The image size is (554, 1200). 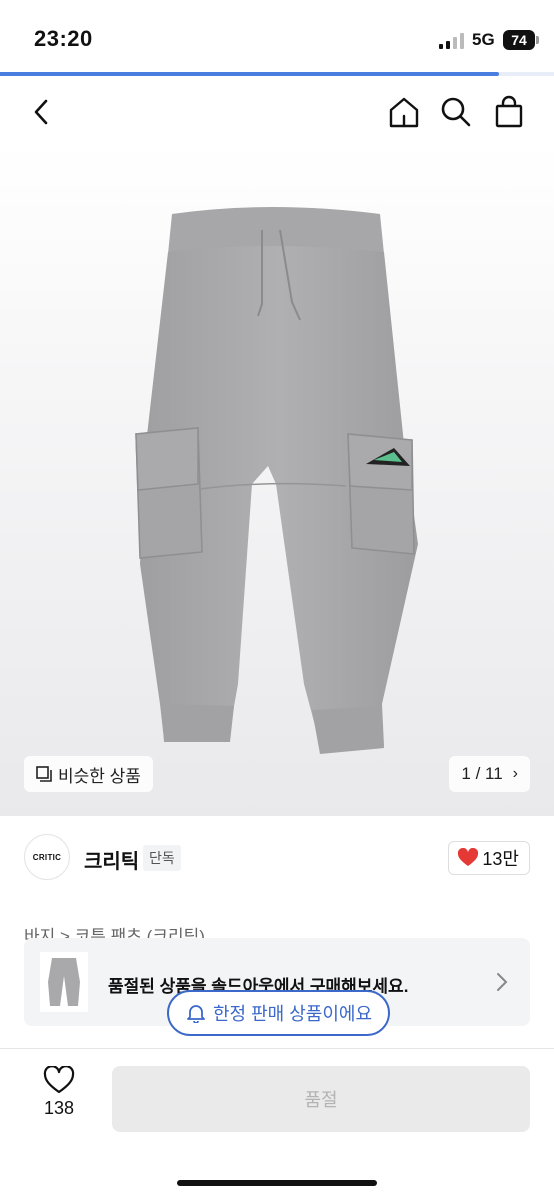 I want to click on brand-logo: CRITIC, so click(x=47, y=857).